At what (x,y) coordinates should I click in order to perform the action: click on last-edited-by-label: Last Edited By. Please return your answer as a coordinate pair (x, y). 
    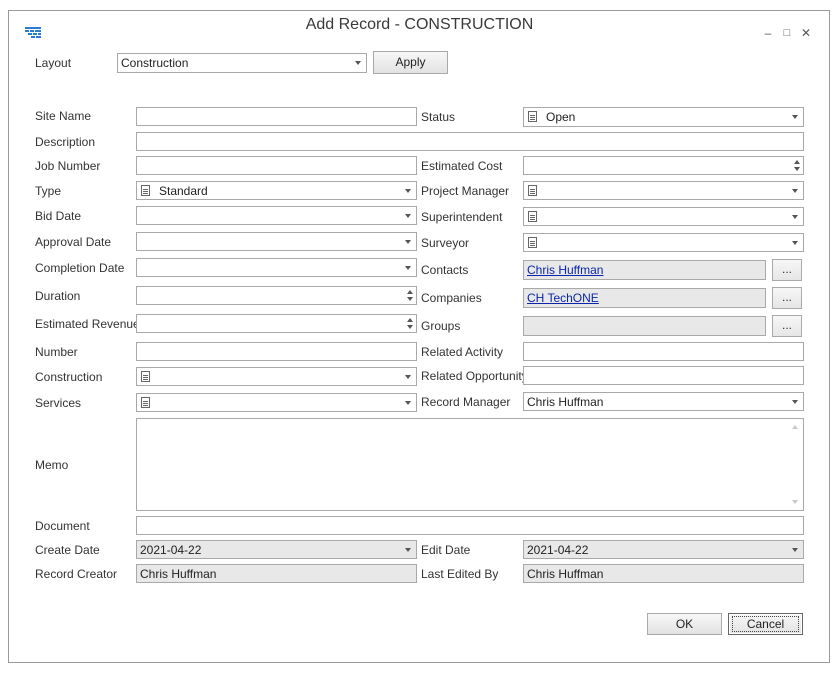
    Looking at the image, I should click on (460, 574).